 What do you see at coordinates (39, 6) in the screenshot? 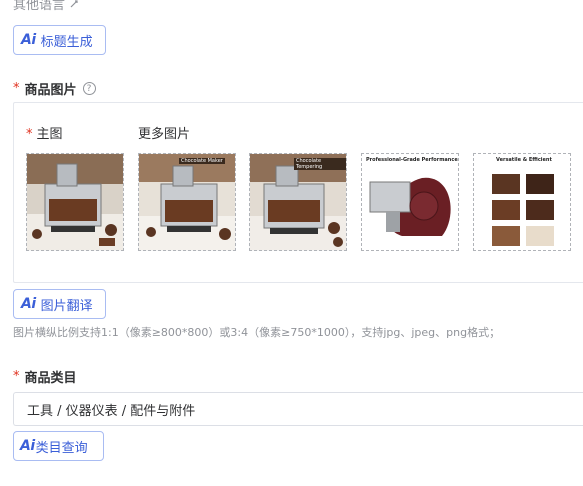
I see `other-languages-label: 其他语言` at bounding box center [39, 6].